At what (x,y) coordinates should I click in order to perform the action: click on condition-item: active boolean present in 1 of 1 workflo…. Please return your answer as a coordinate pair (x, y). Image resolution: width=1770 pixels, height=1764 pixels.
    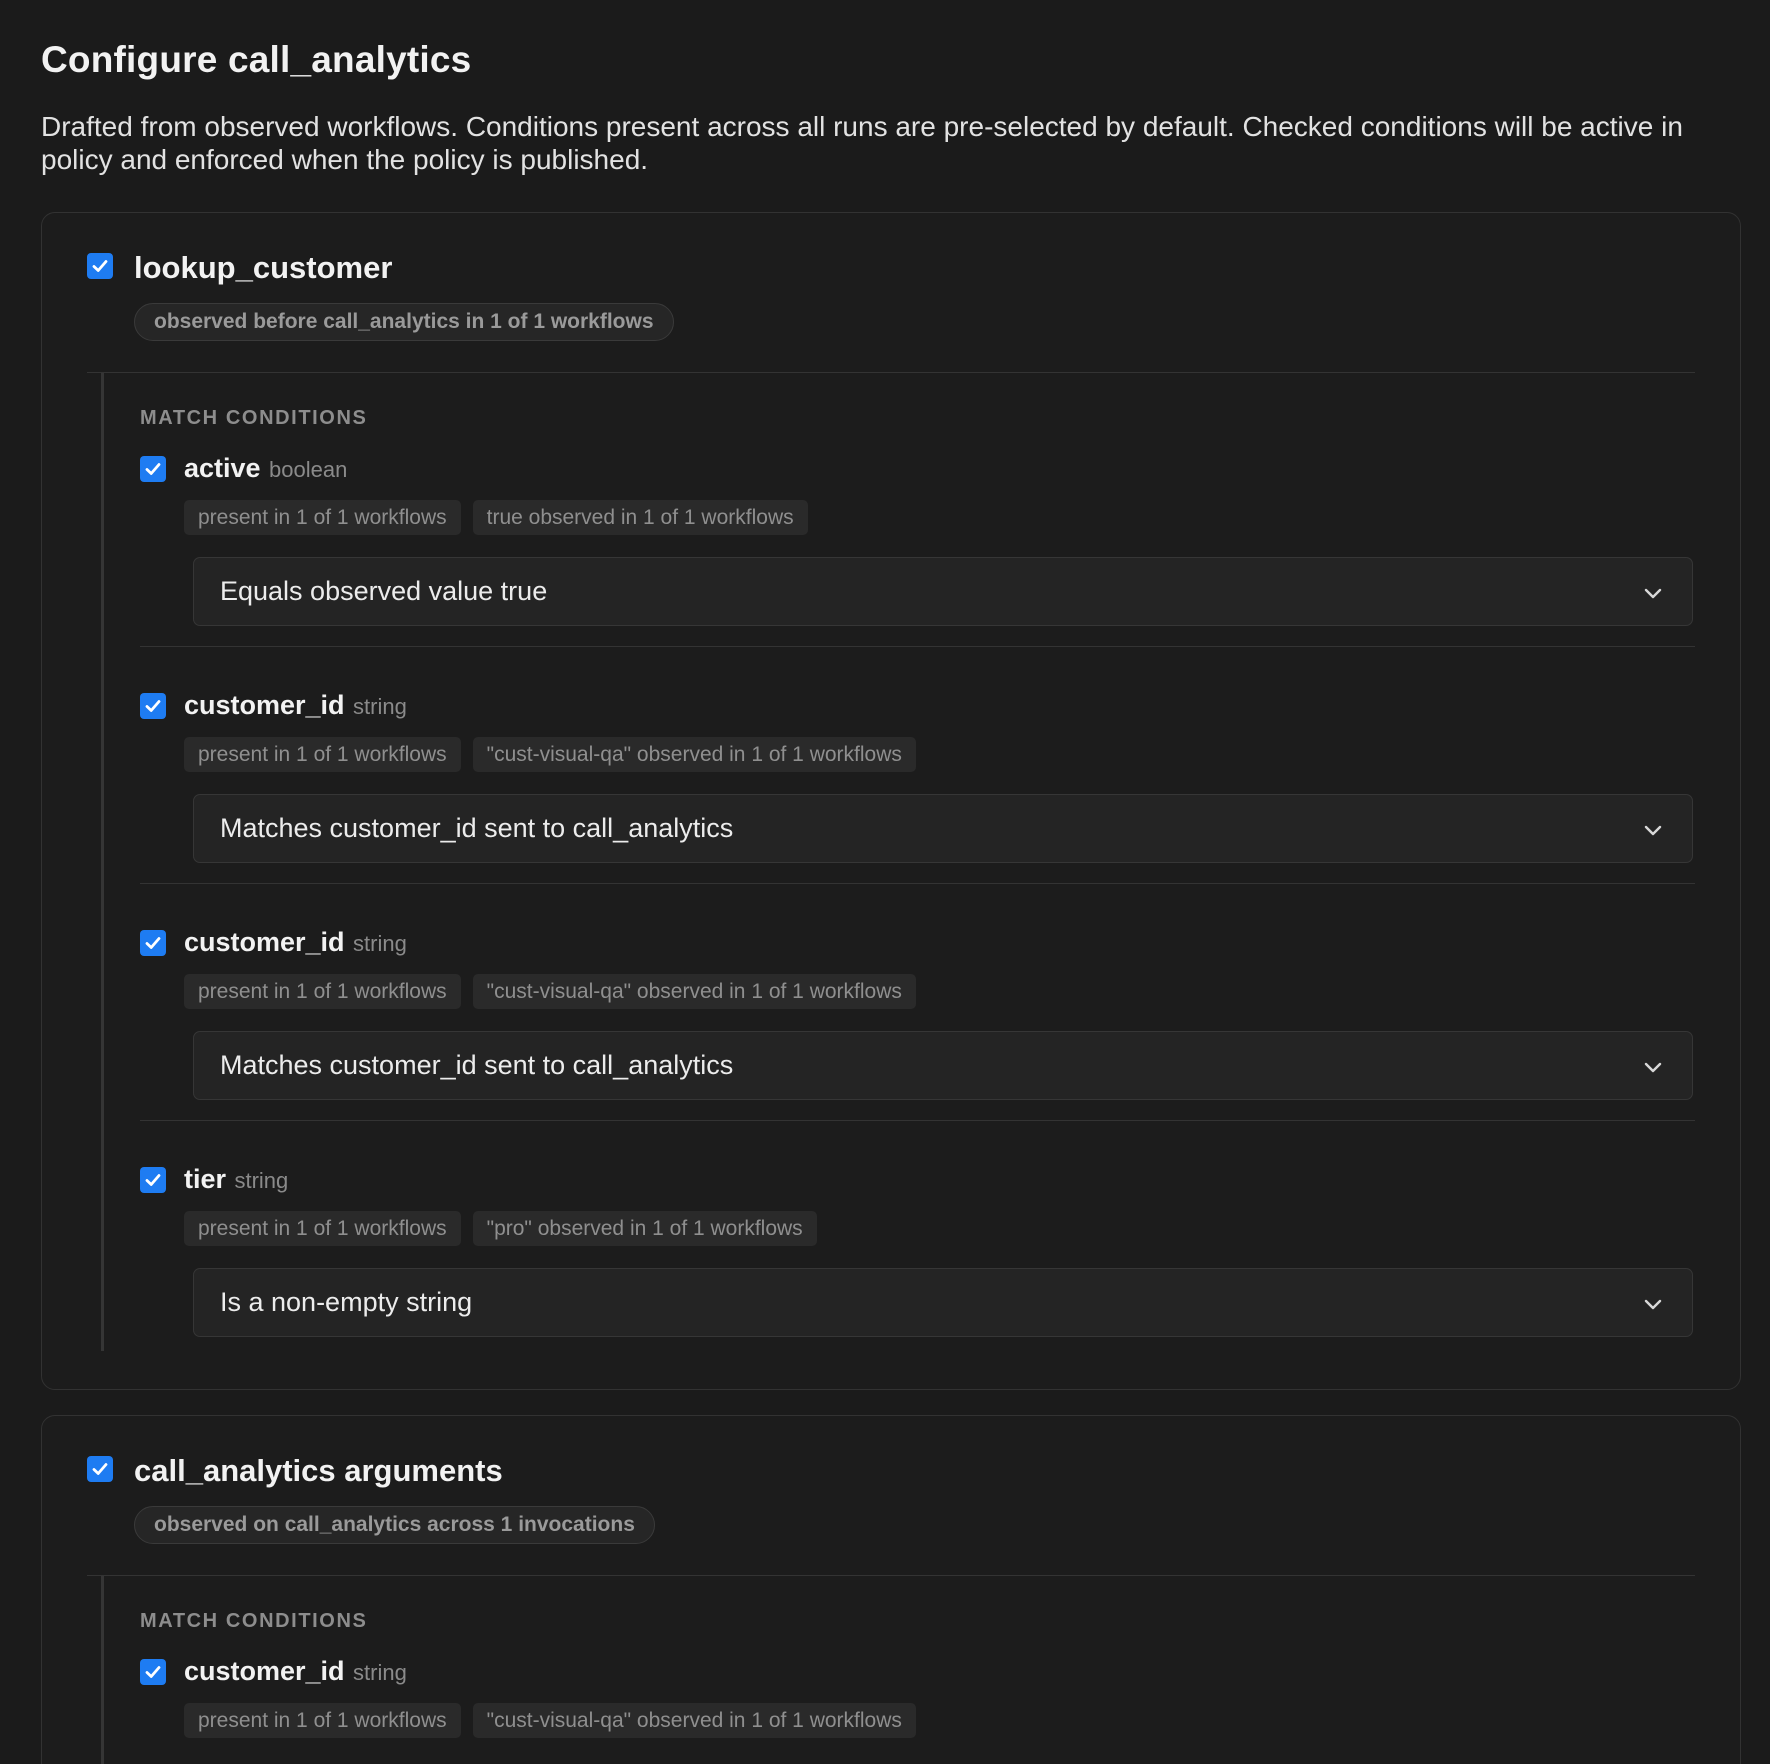
    Looking at the image, I should click on (917, 538).